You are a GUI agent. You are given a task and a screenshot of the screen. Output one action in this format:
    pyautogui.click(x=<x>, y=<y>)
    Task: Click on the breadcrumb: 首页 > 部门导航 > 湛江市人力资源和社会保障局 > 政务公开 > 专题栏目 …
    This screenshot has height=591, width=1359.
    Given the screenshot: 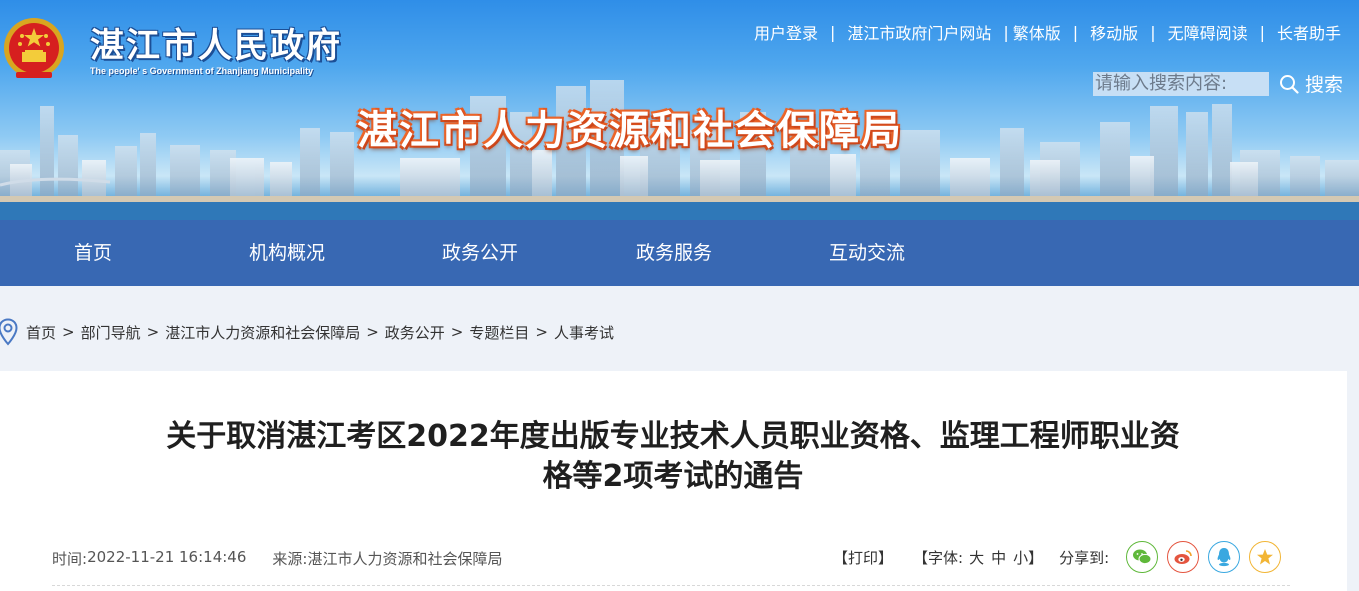 What is the action you would take?
    pyautogui.click(x=307, y=332)
    